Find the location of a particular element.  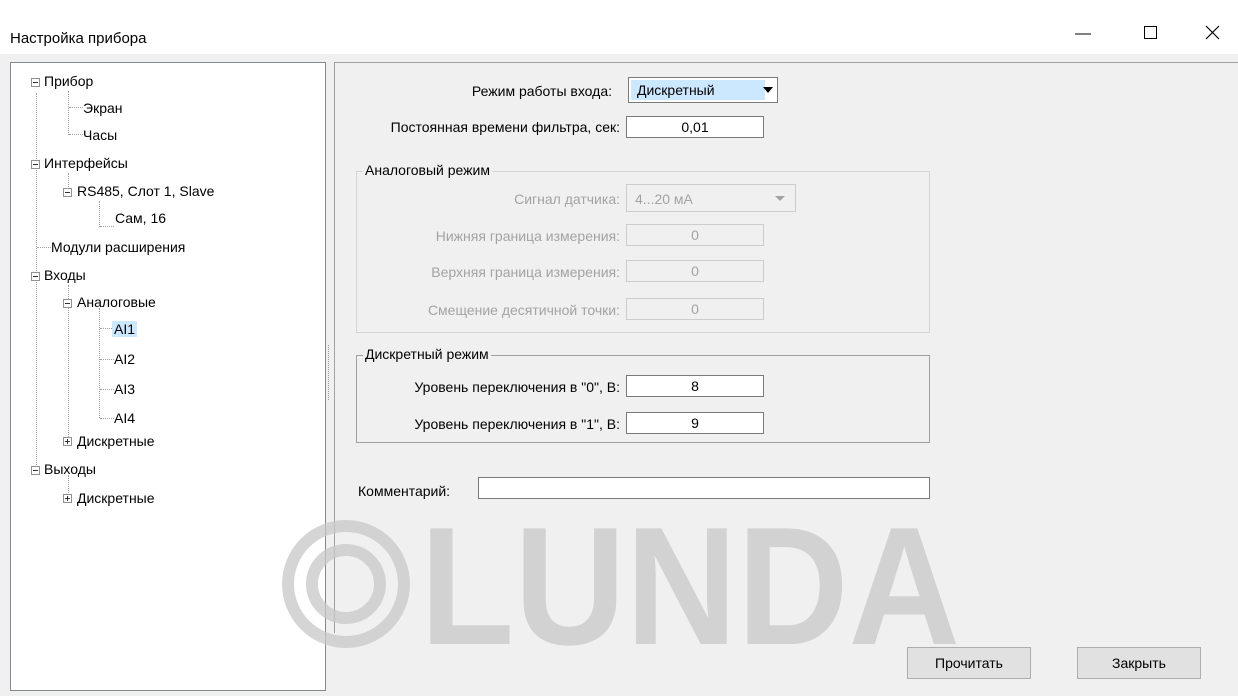

decimal-offset-input: 0 is located at coordinates (695, 309).